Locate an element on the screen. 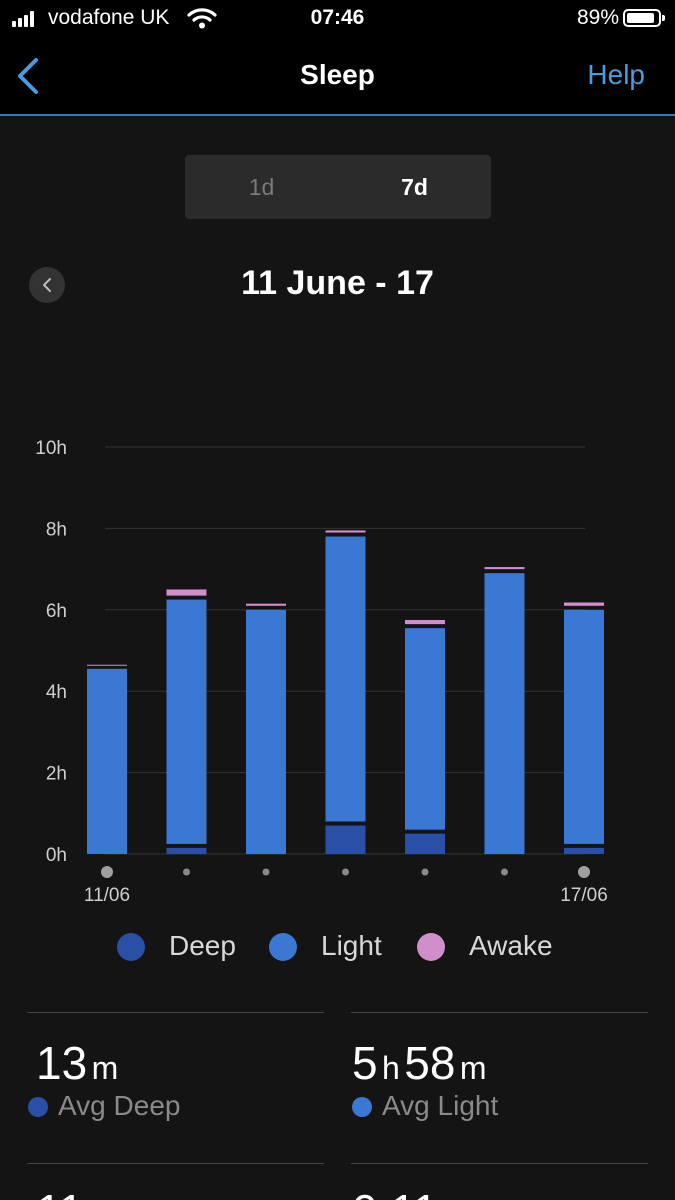 Image resolution: width=675 pixels, height=1200 pixels. deep-color-dot is located at coordinates (38, 1107).